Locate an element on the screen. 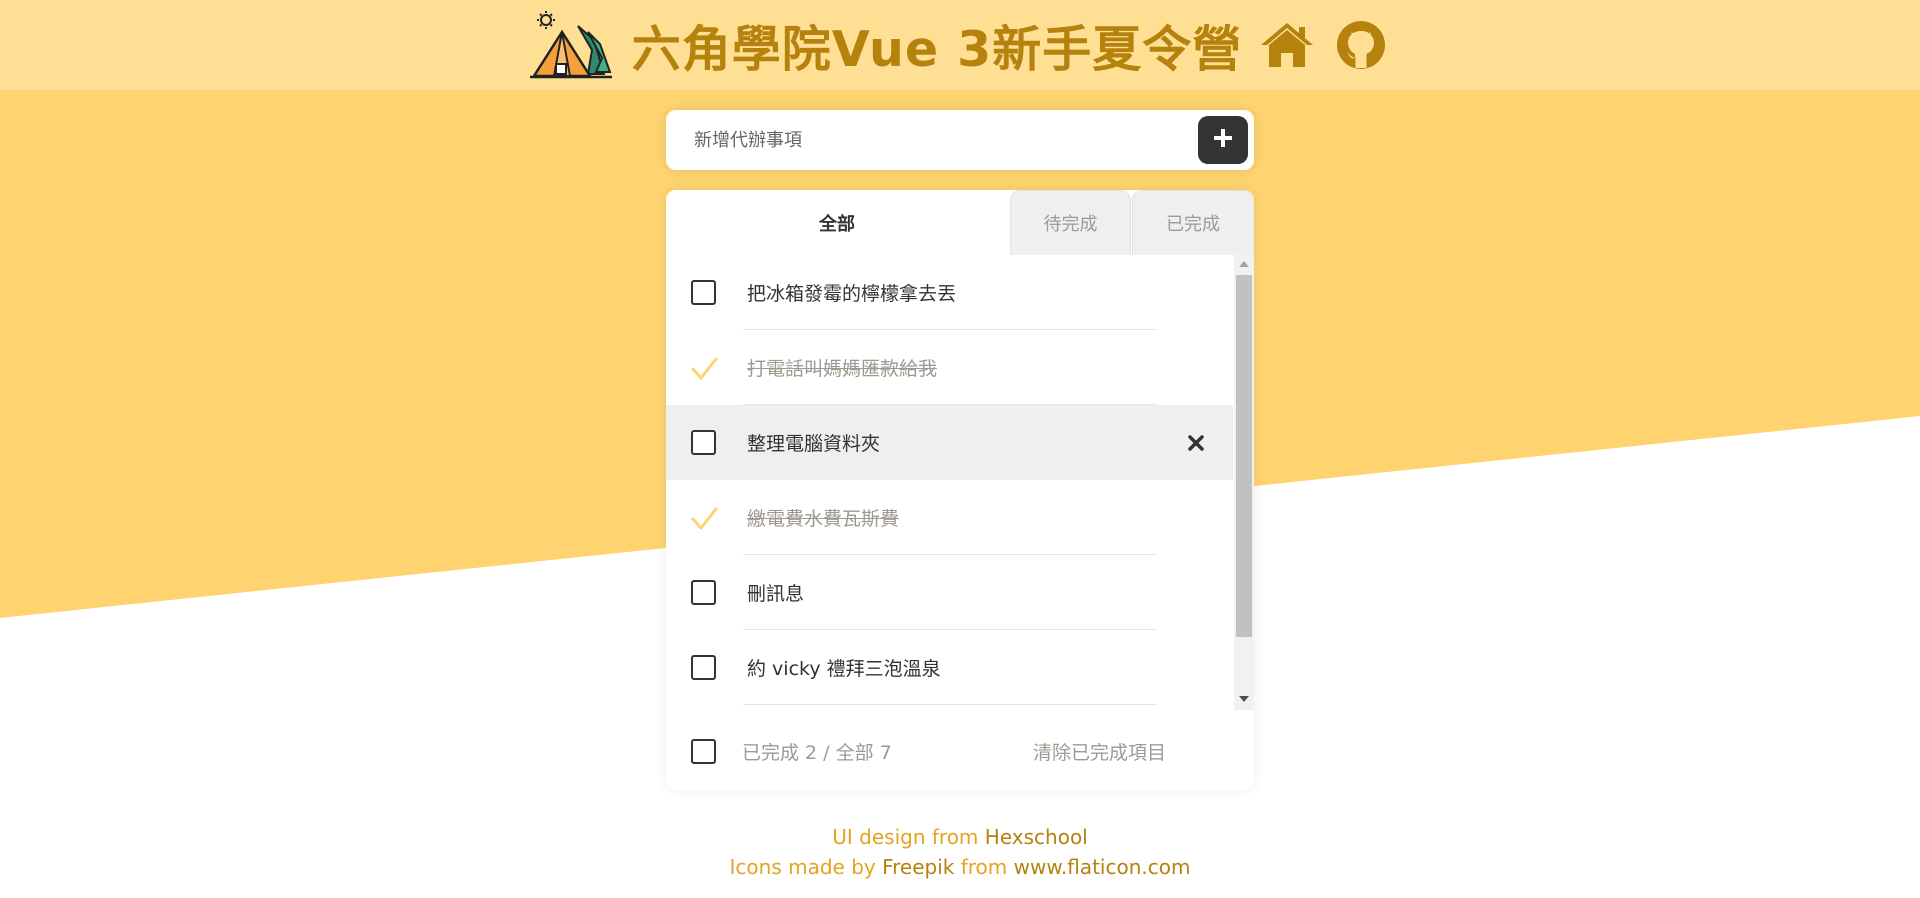 This screenshot has height=898, width=1920. flaticon-link: www.flaticon.com is located at coordinates (1102, 867).